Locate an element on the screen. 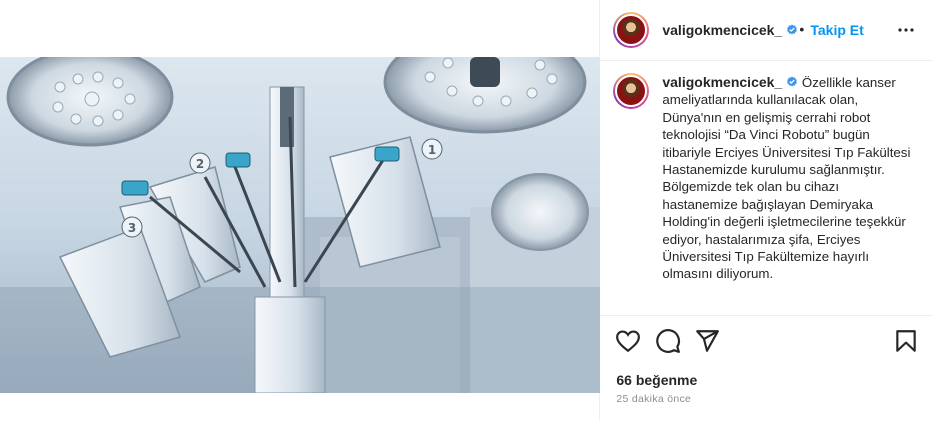  arm-number-2: 2 is located at coordinates (200, 164).